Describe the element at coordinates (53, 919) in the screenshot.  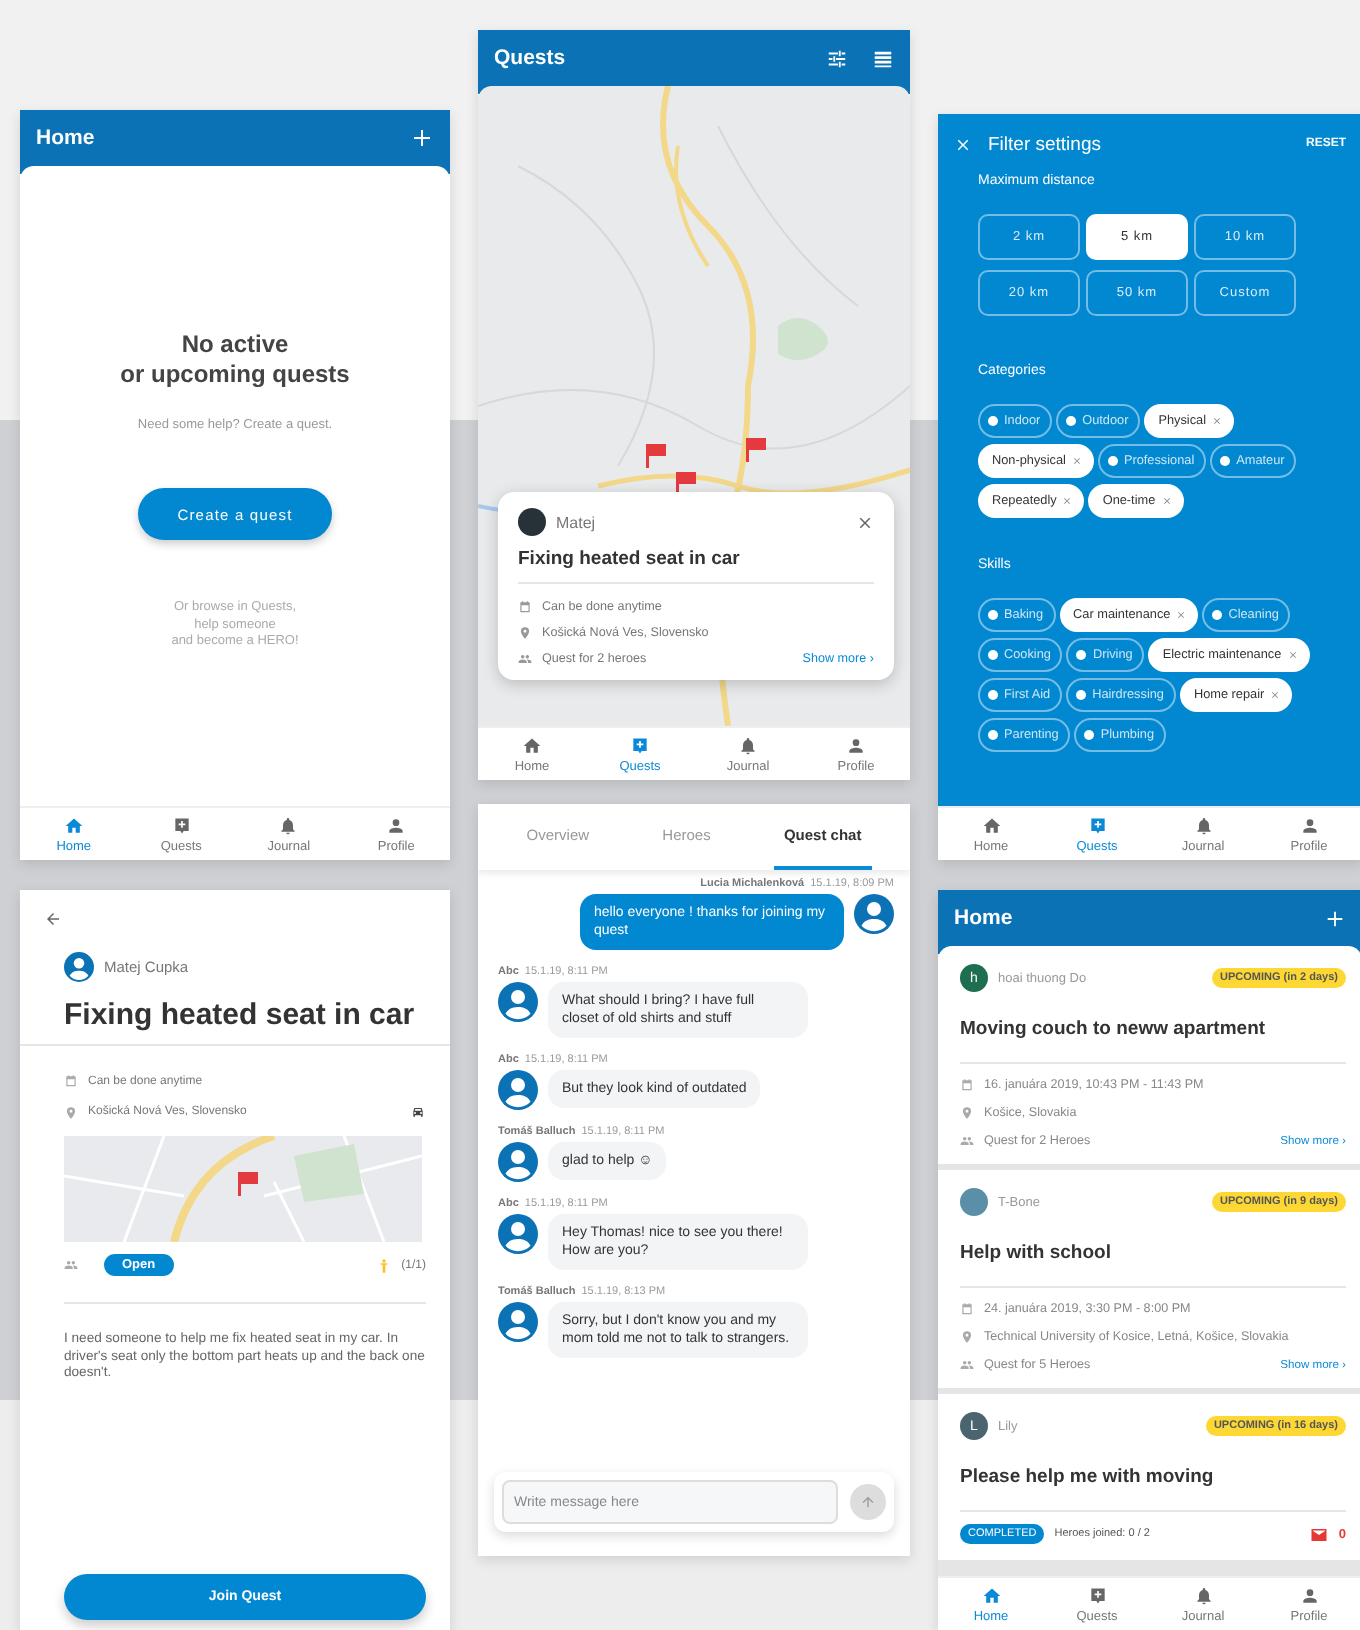
I see `back-arrow-icon` at that location.